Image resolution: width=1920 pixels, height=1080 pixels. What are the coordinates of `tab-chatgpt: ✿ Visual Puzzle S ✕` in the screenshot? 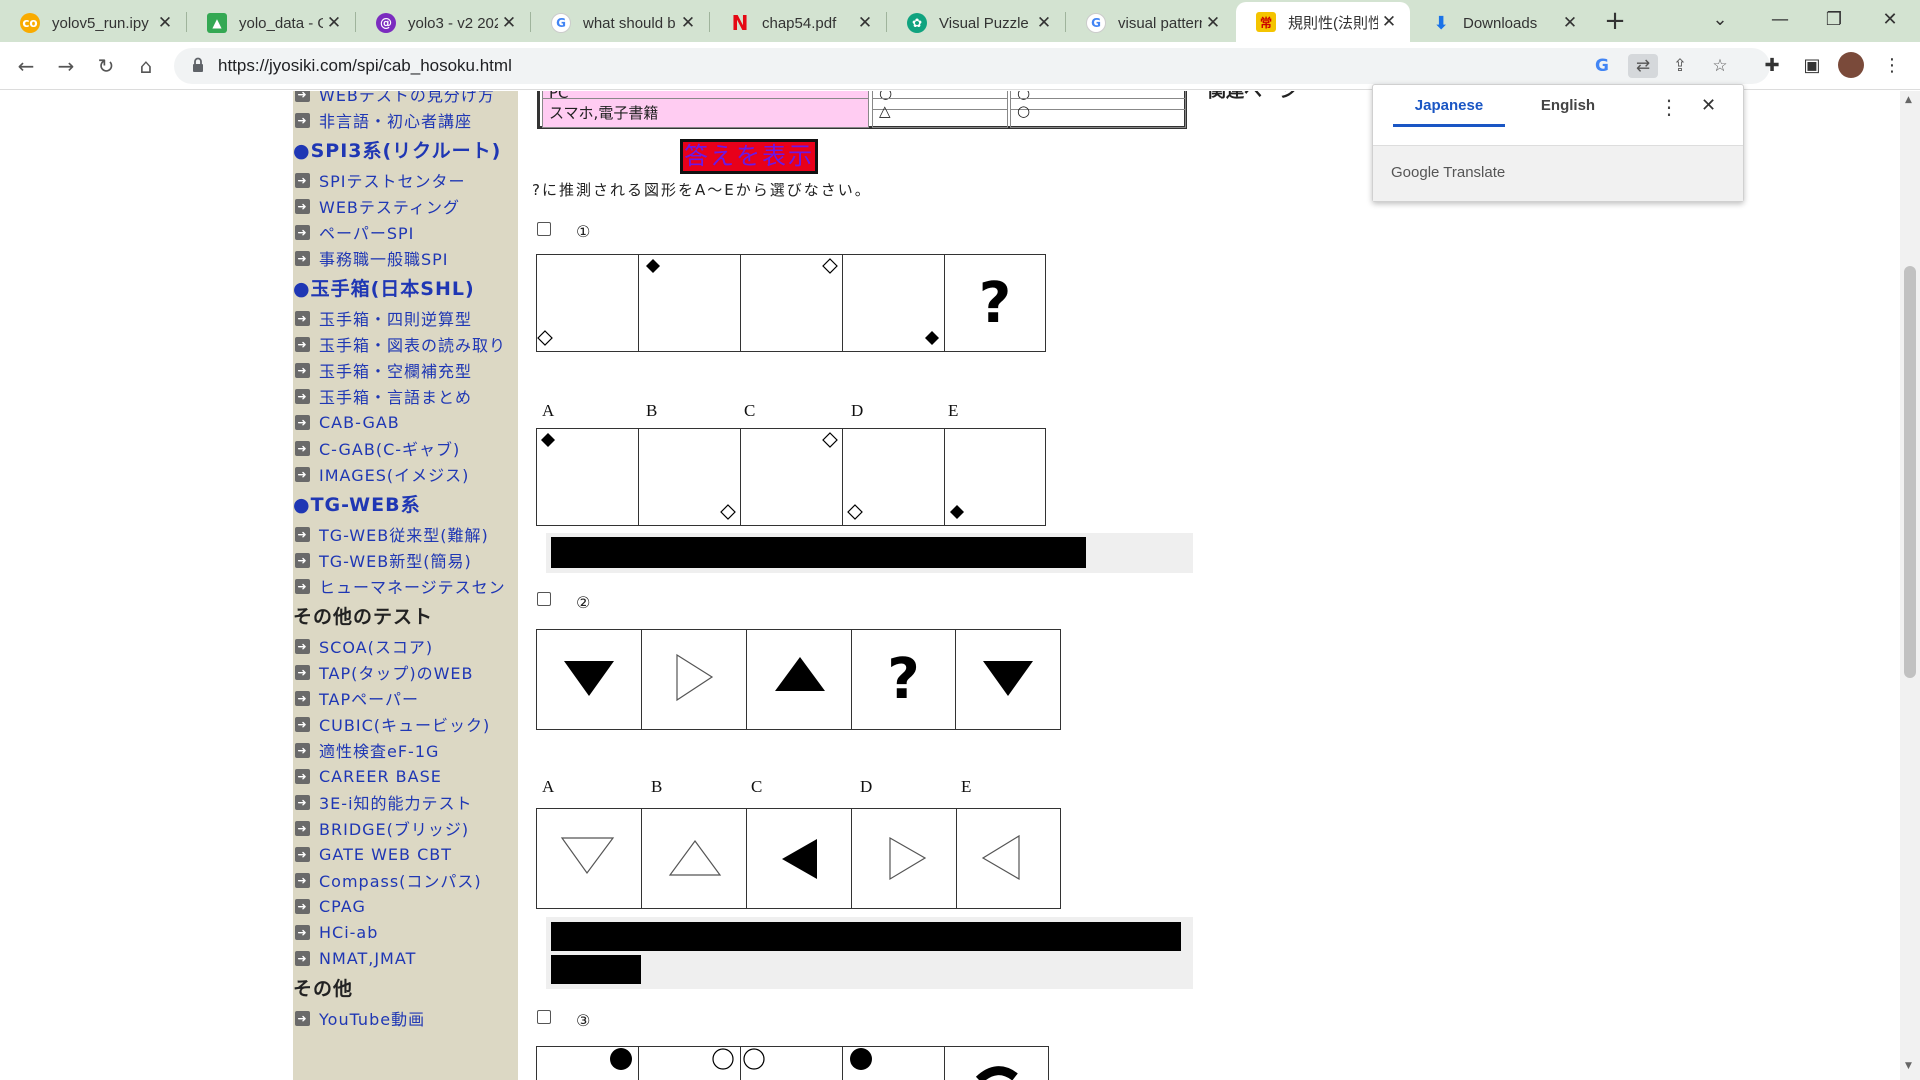 It's located at (976, 23).